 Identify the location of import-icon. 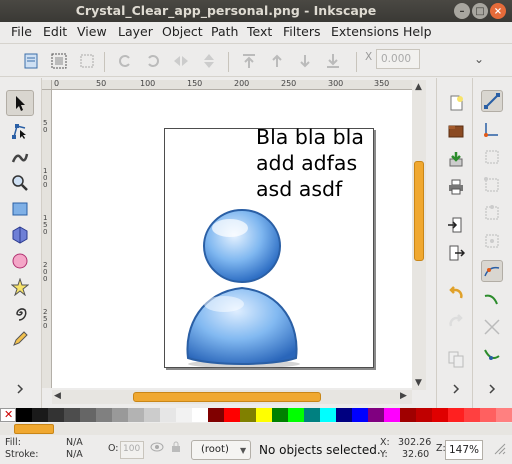
(456, 225).